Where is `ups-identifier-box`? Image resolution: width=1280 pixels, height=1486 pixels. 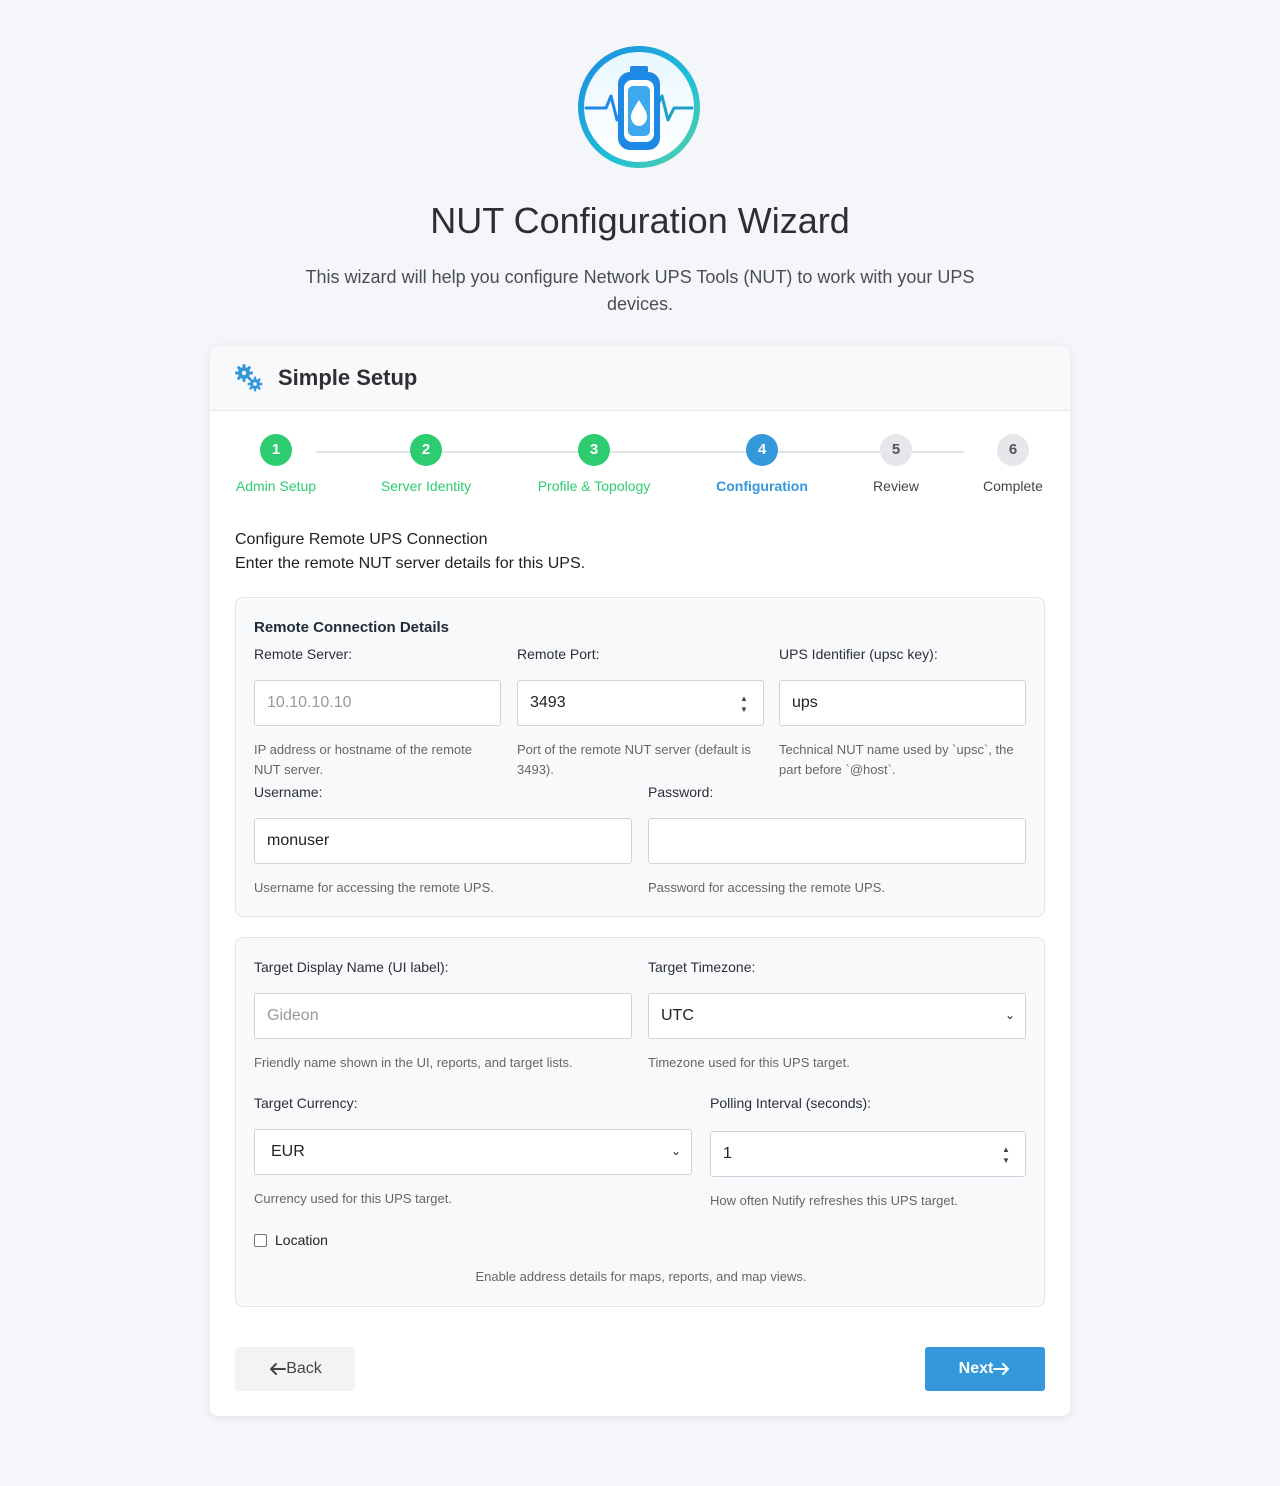
ups-identifier-box is located at coordinates (902, 703).